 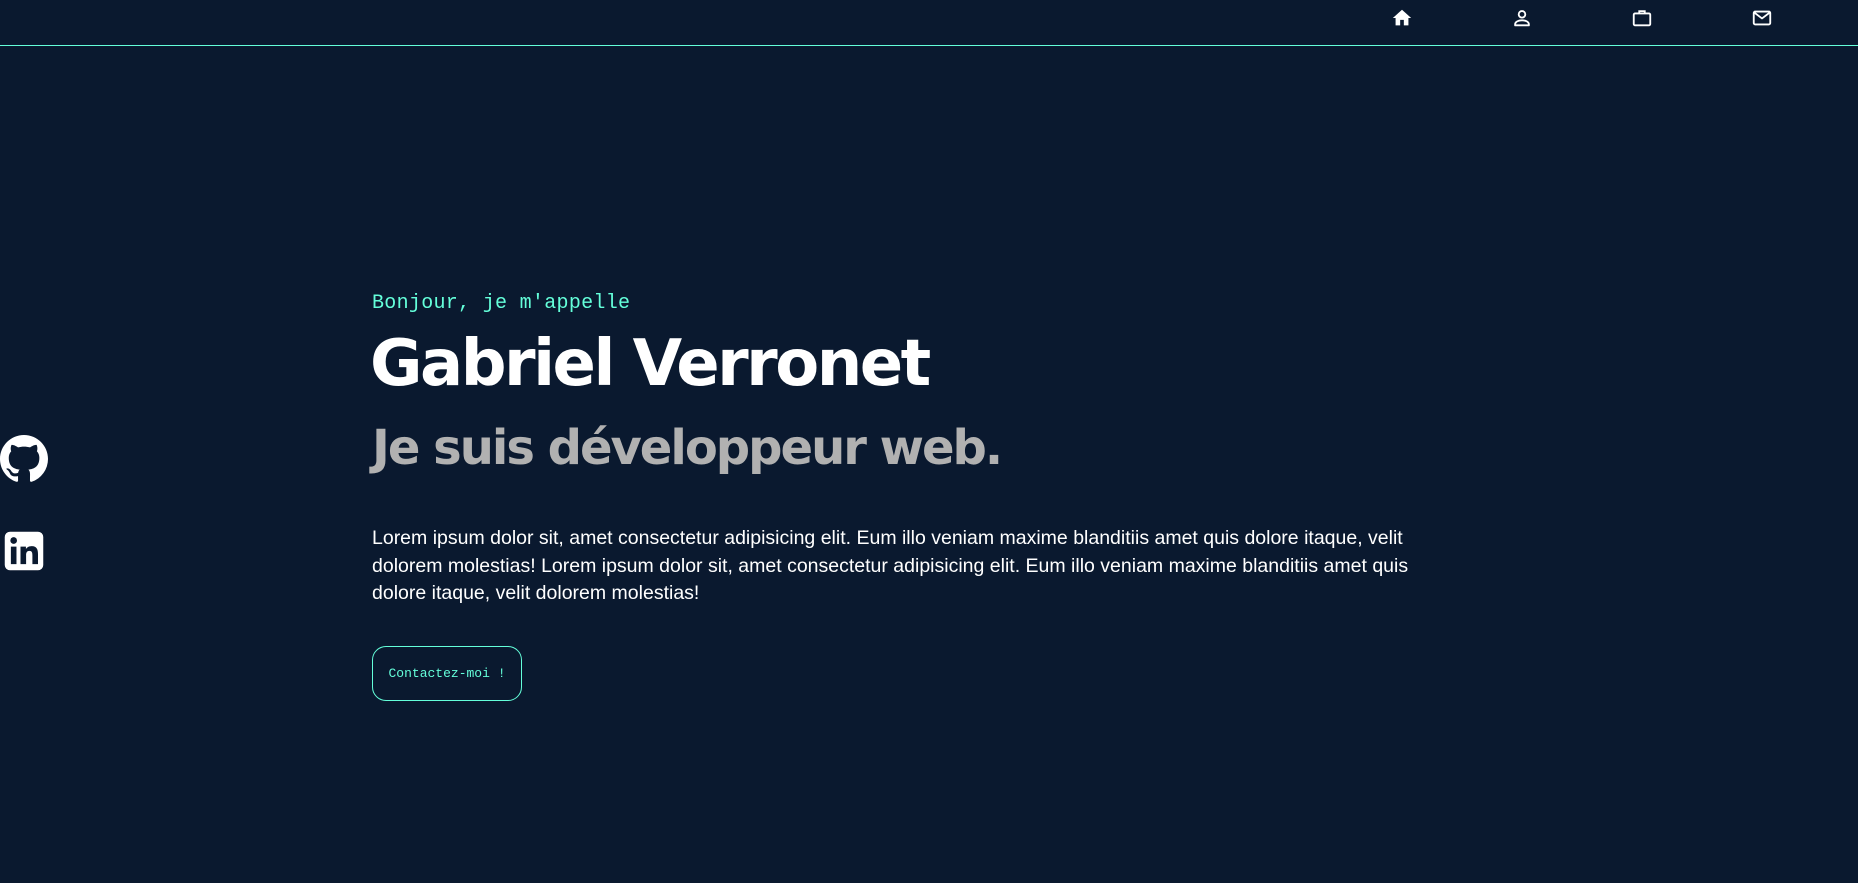 I want to click on linkedin-icon, so click(x=24, y=551).